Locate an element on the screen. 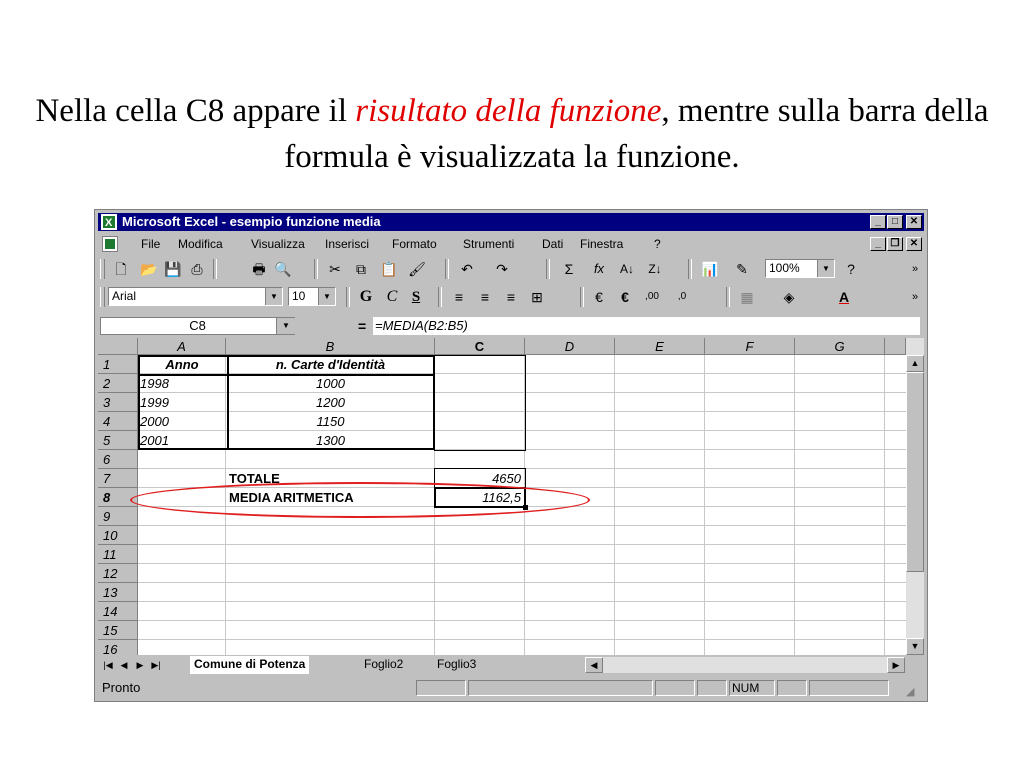 This screenshot has width=1024, height=768. cell-b4: 1150 is located at coordinates (330, 421).